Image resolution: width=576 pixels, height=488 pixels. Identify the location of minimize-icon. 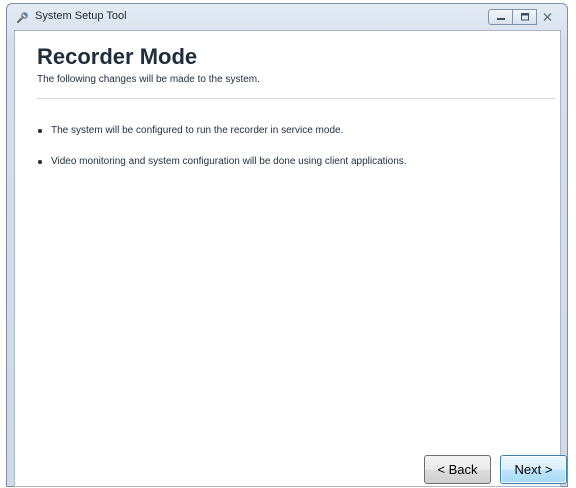
(501, 17).